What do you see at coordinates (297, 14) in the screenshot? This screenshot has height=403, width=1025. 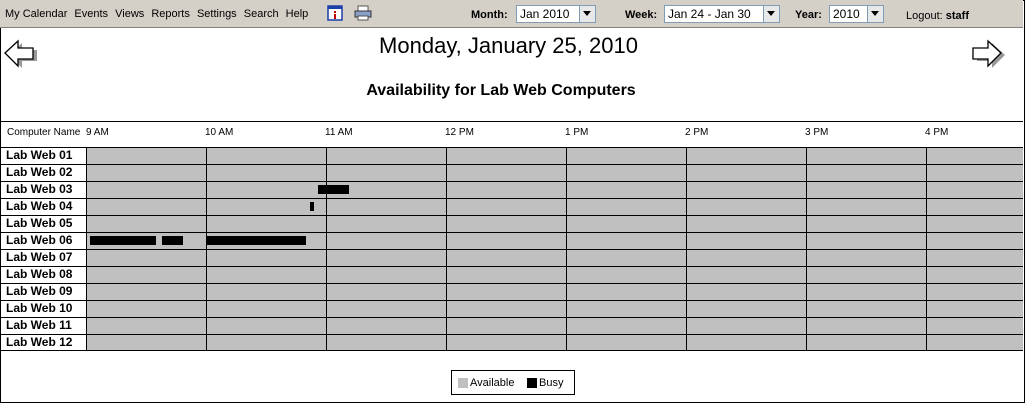 I see `menu-item-help: Help` at bounding box center [297, 14].